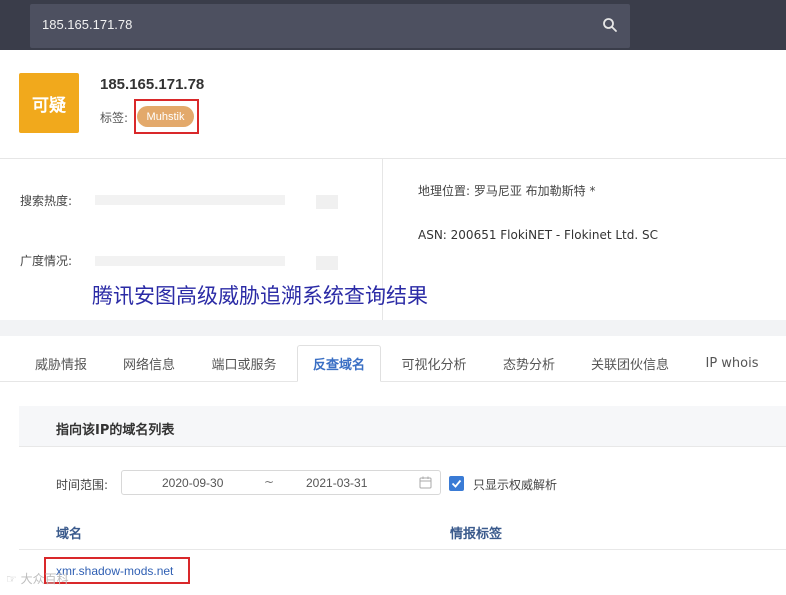 This screenshot has height=595, width=786. Describe the element at coordinates (260, 296) in the screenshot. I see `overlay-caption: 腾讯安图高级威胁追溯系统查询结果` at that location.